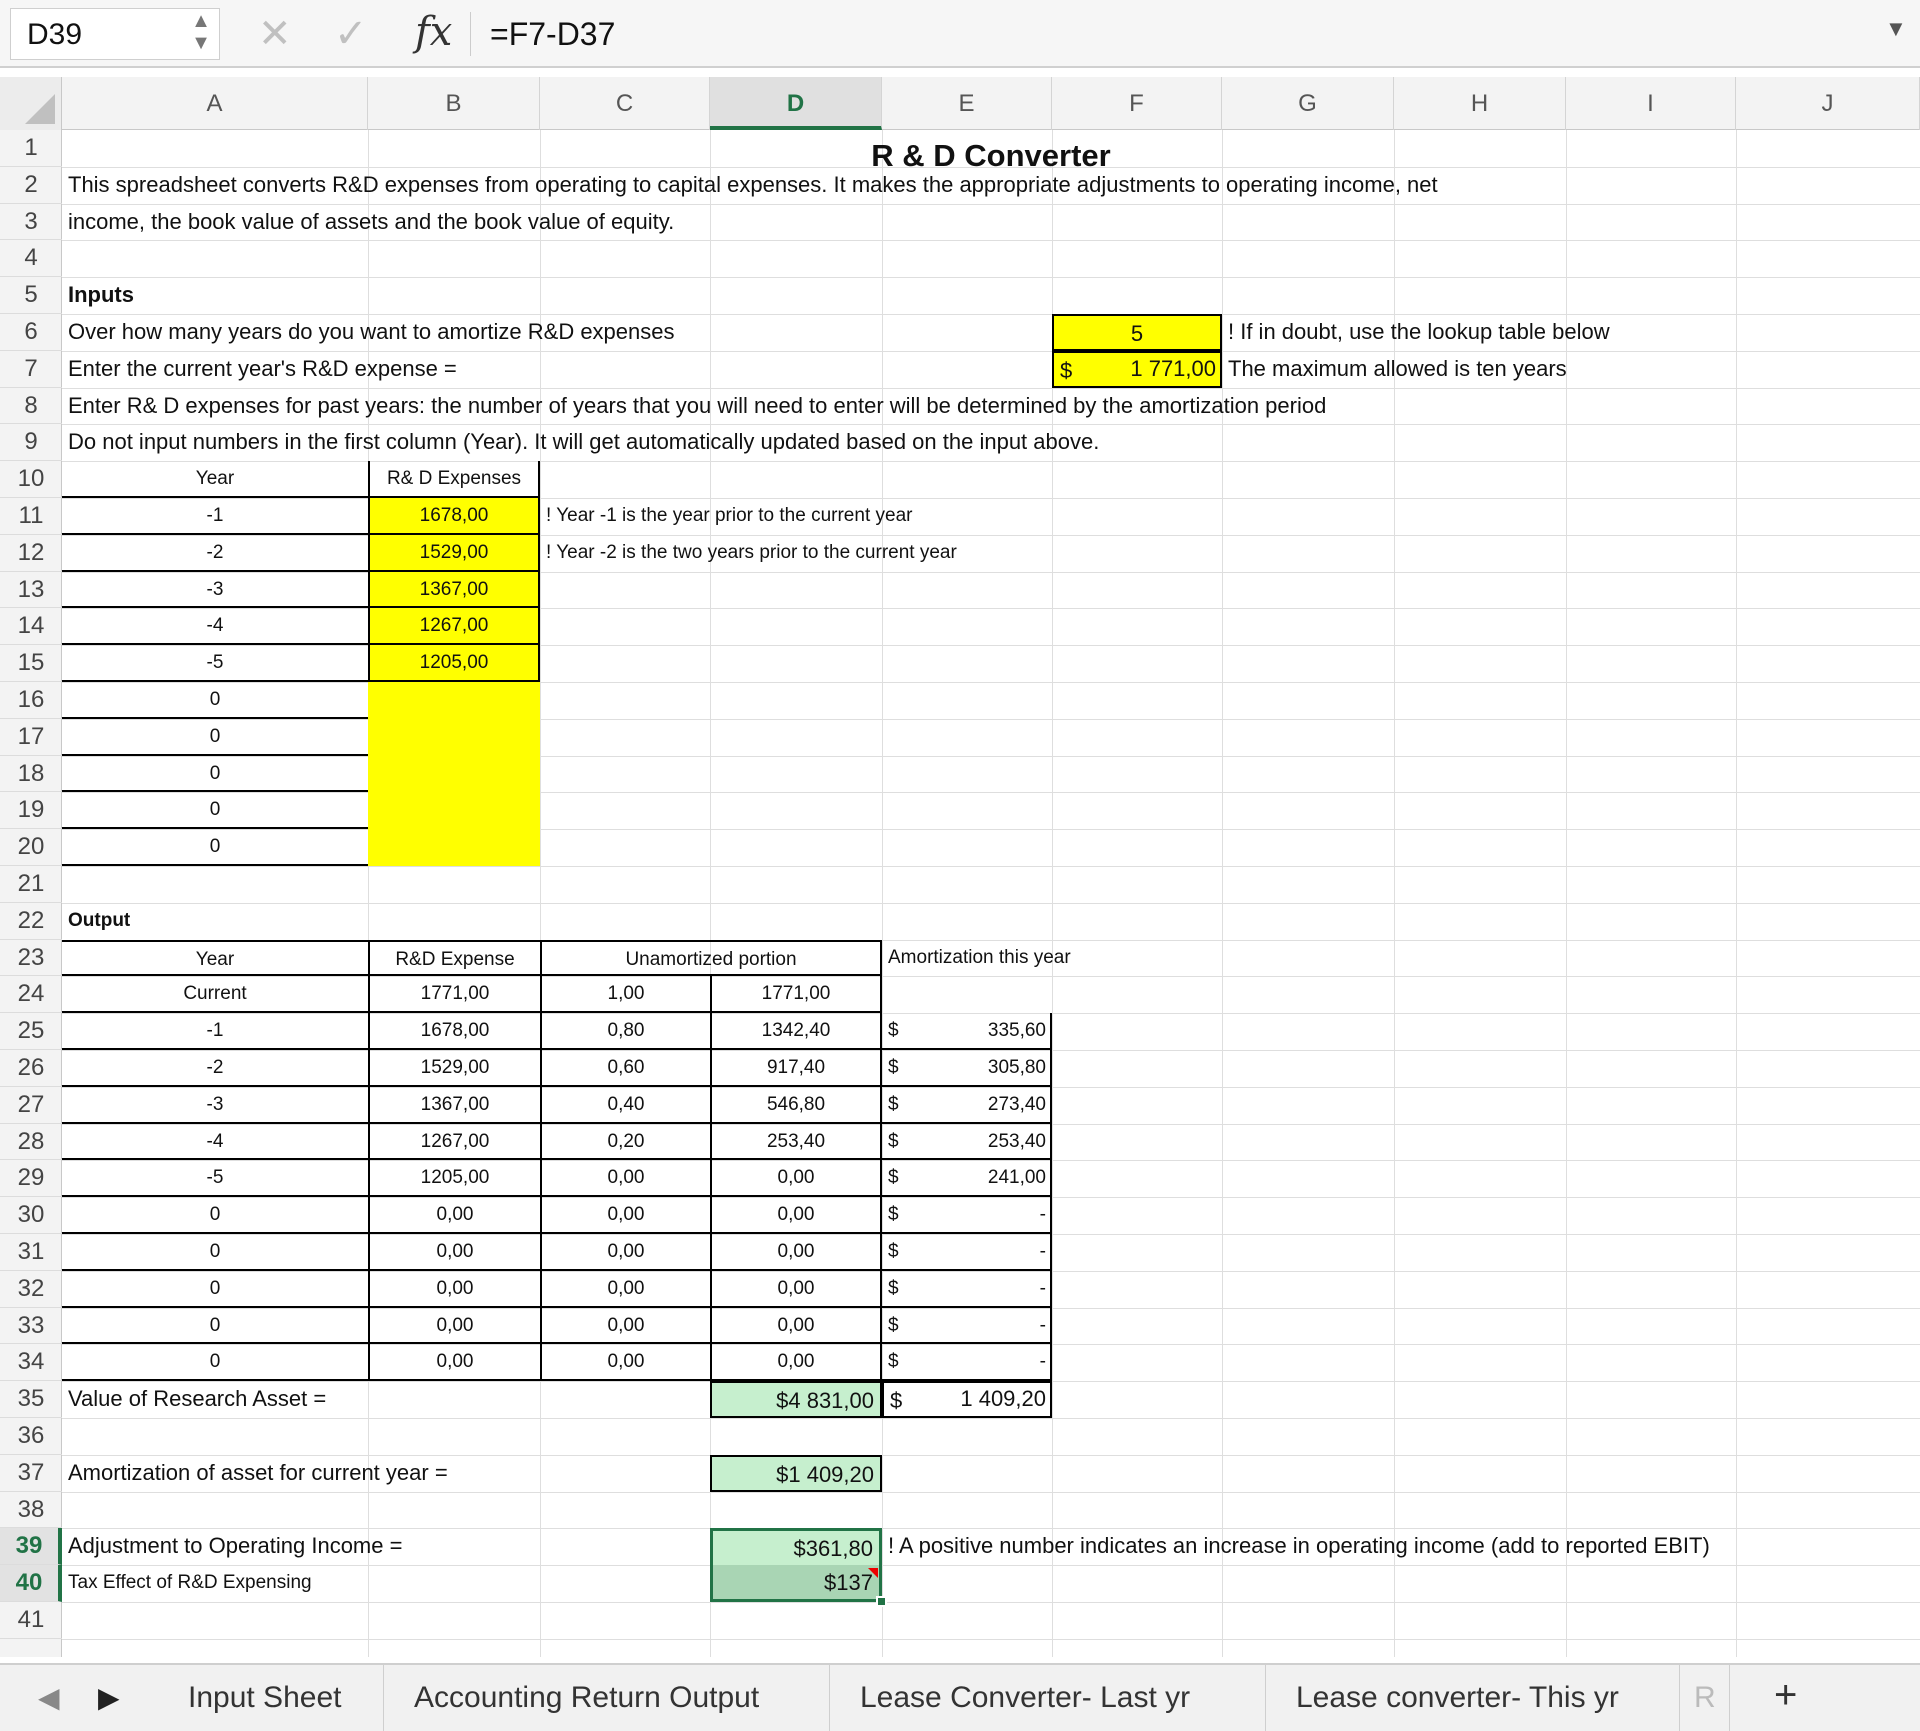  I want to click on input-expense-header: R& D Expenses, so click(454, 479).